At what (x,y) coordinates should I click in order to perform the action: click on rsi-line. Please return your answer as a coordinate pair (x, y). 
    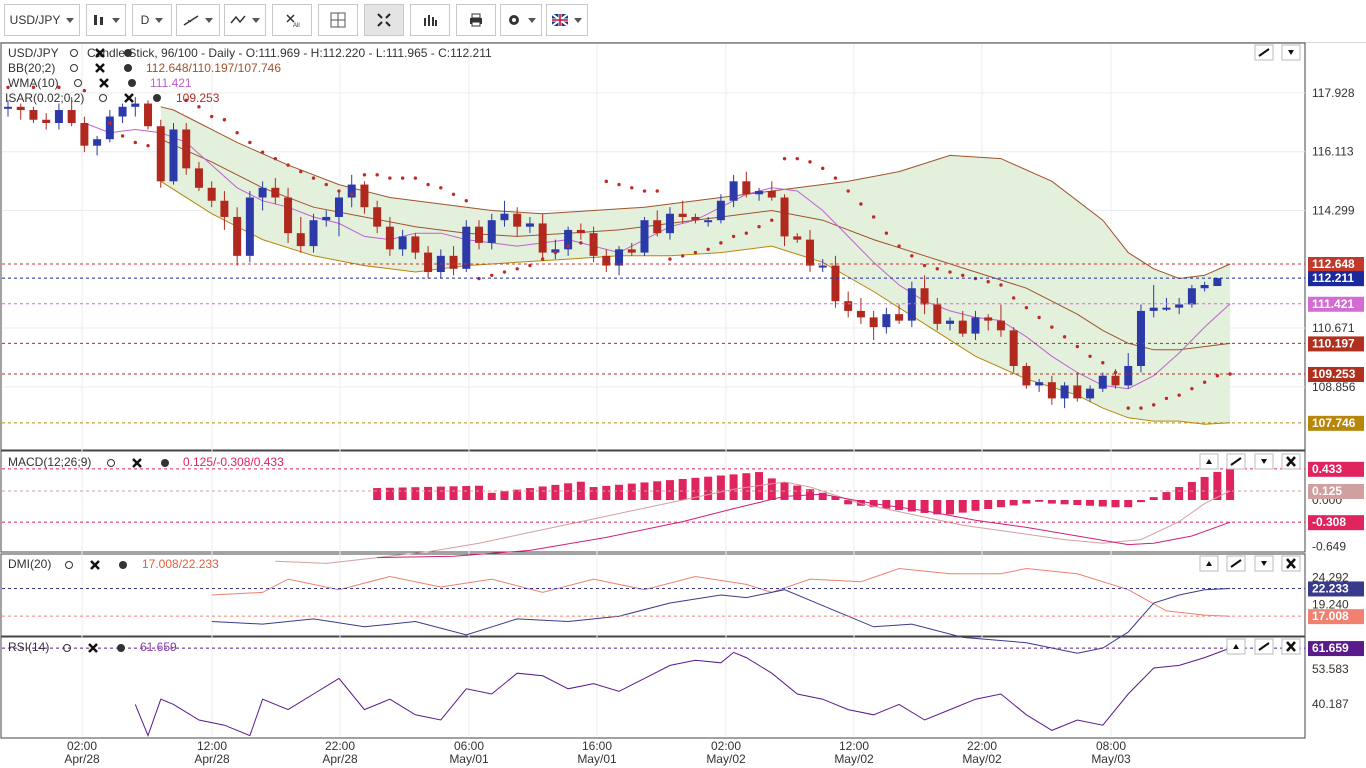
    Looking at the image, I should click on (682, 692).